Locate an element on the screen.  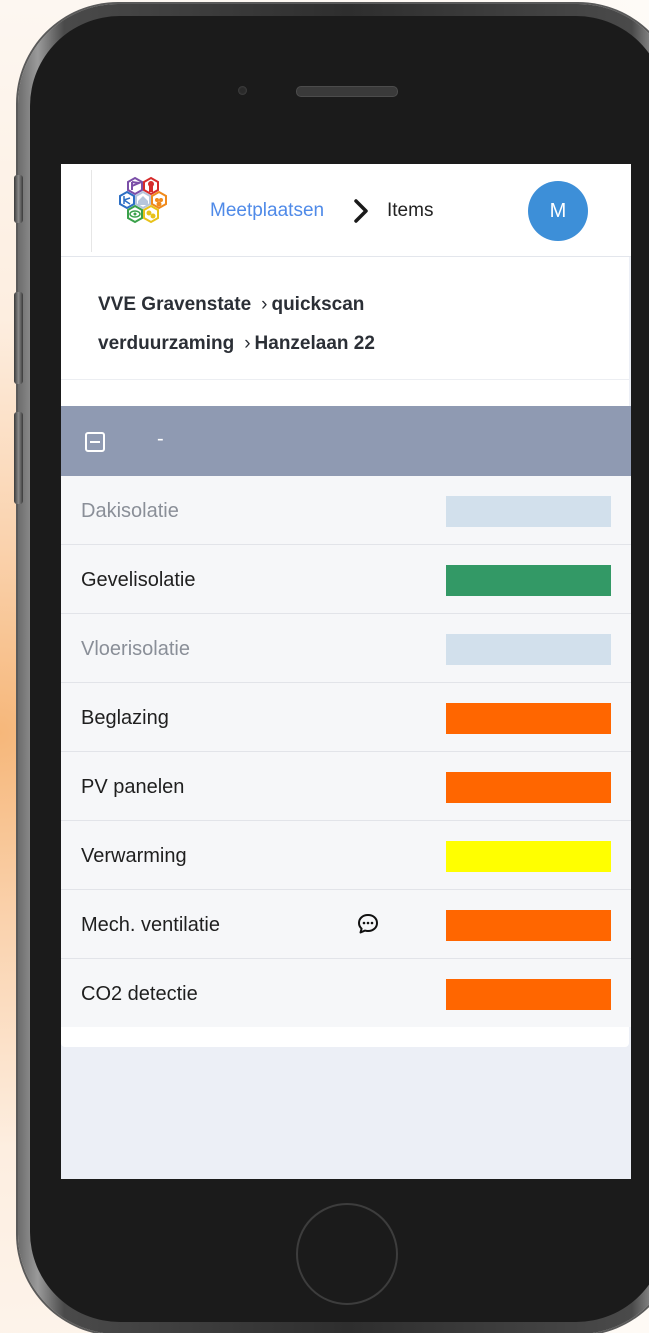
breadcrumb-current: Items is located at coordinates (410, 210).